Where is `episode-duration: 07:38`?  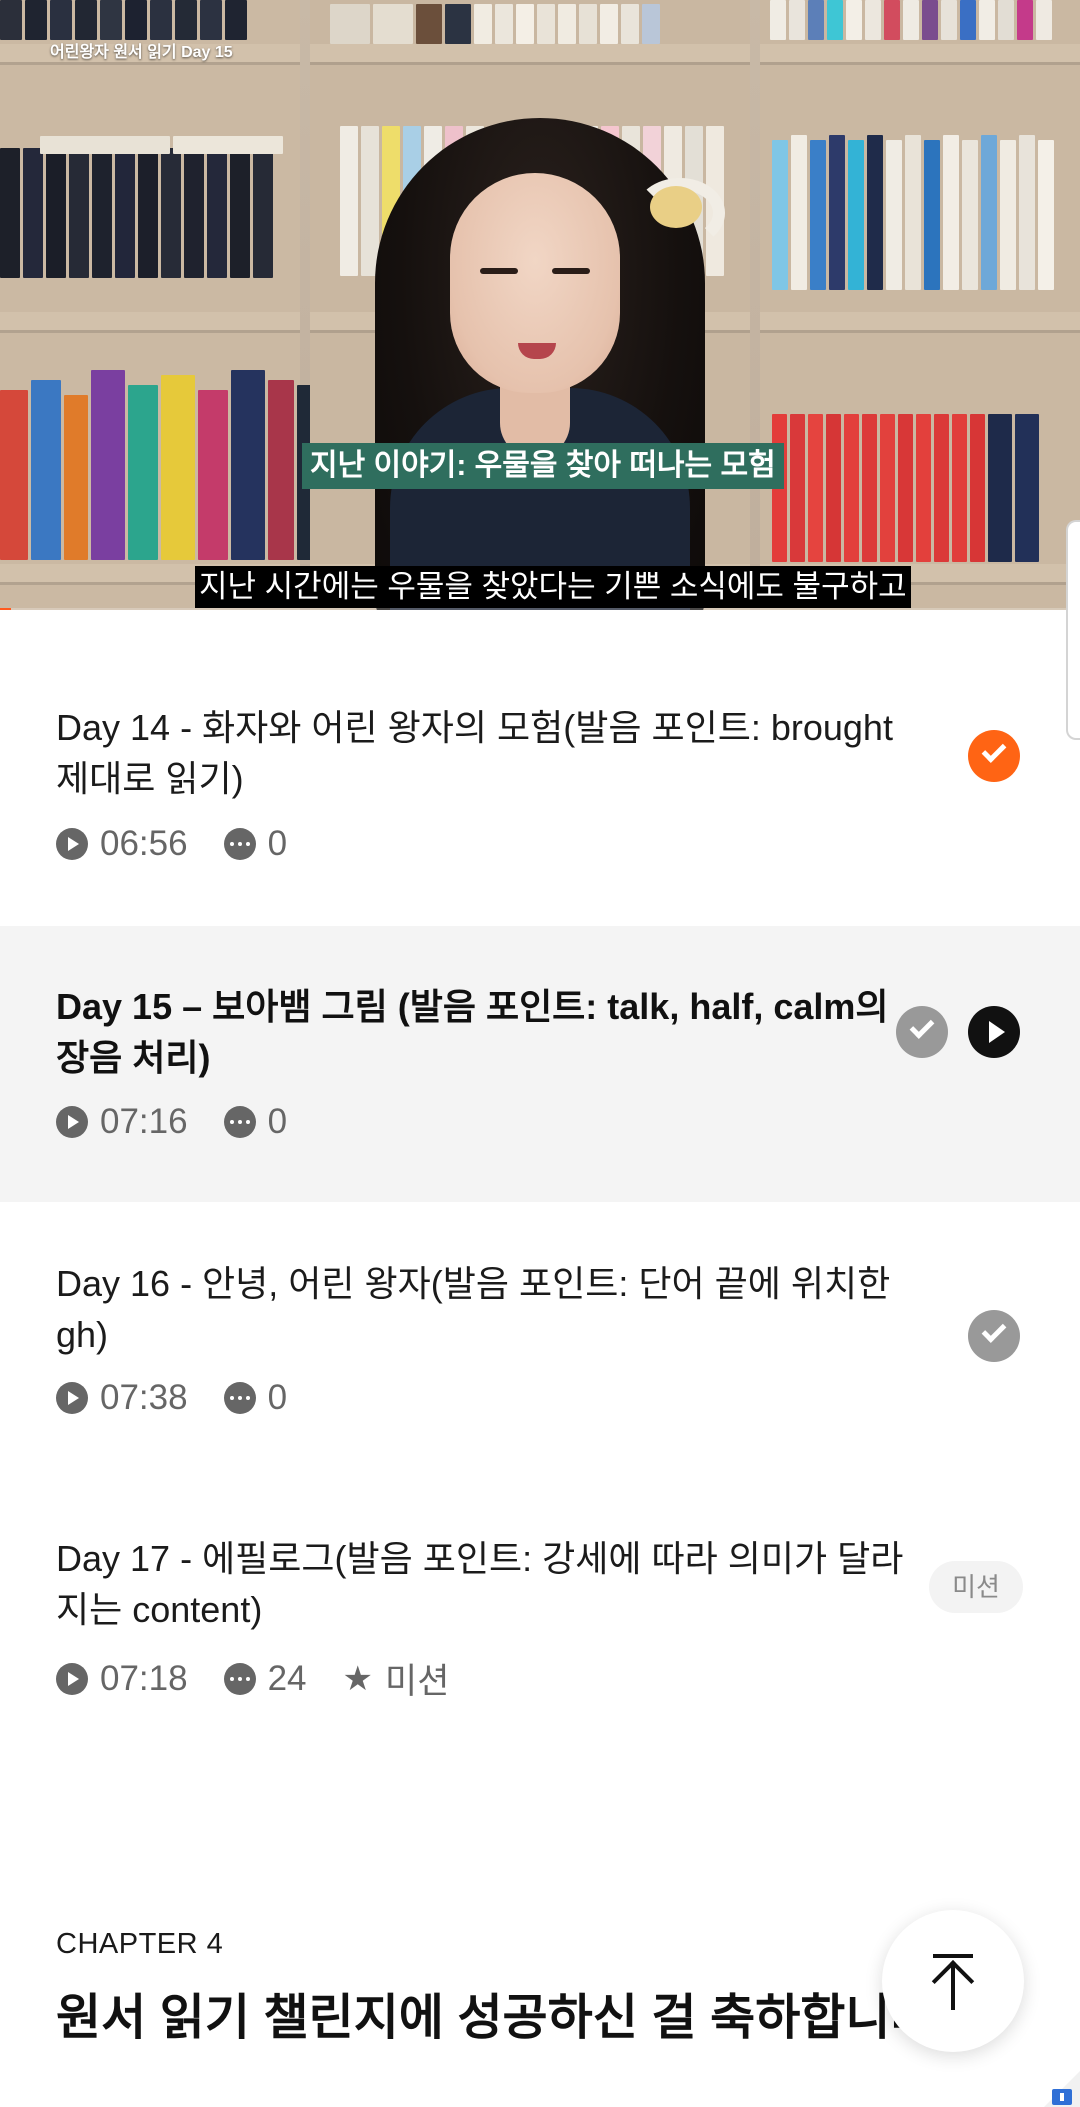
episode-duration: 07:38 is located at coordinates (144, 1397).